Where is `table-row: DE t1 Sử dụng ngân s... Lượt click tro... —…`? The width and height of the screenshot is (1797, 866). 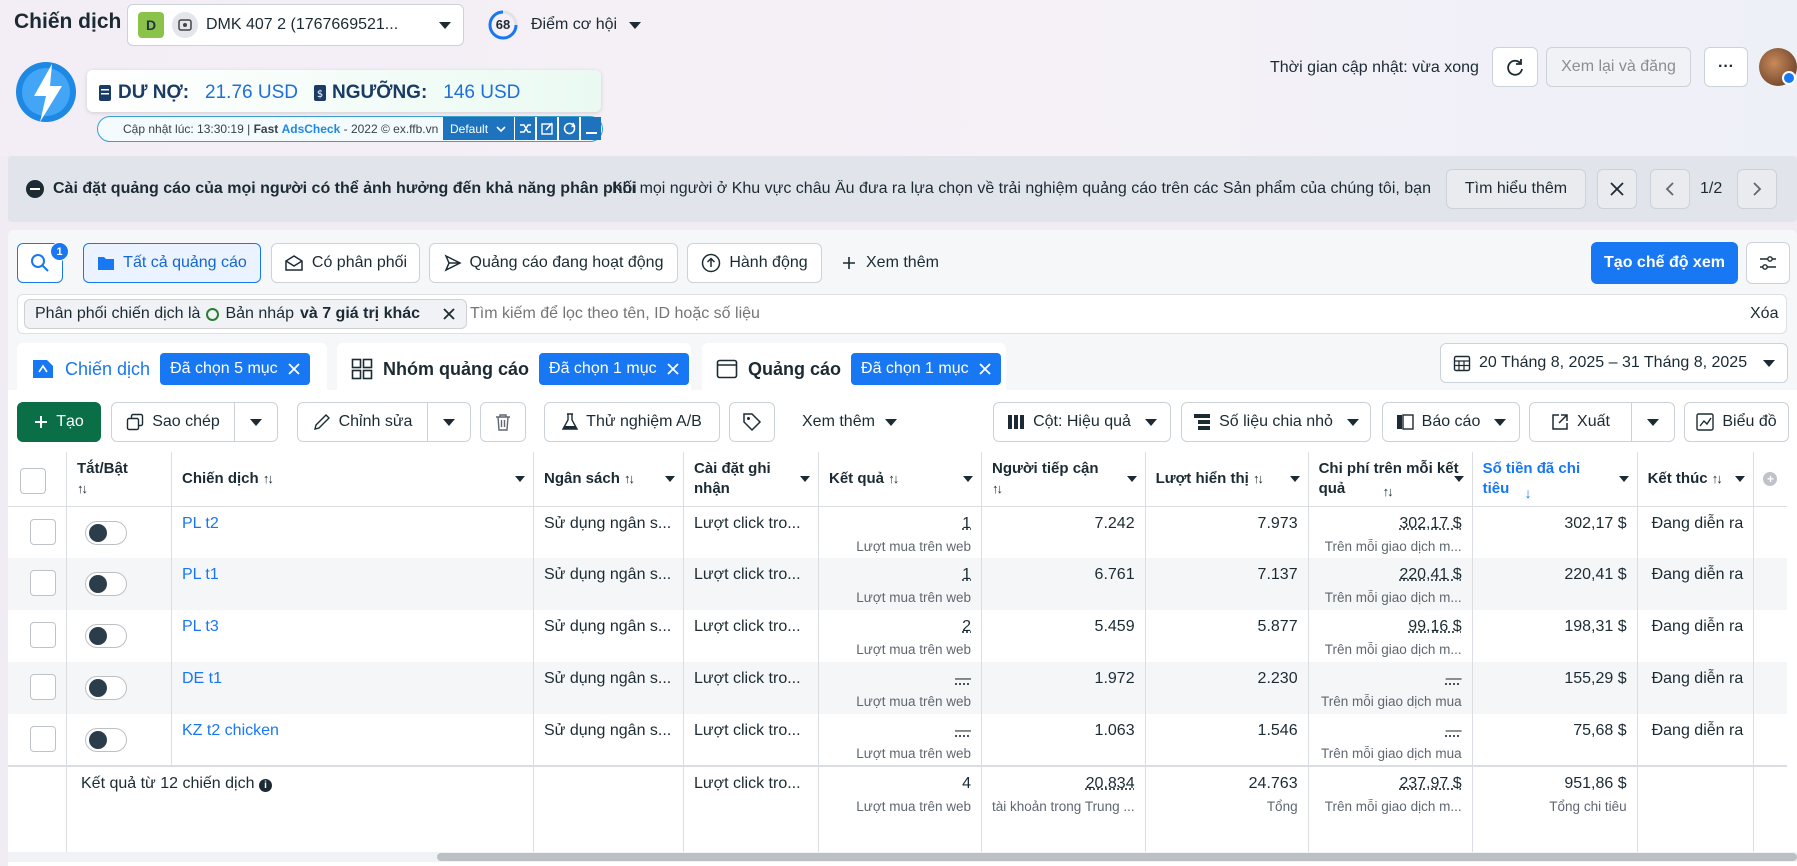
table-row: DE t1 Sử dụng ngân s... Lượt click tro... —… is located at coordinates (897, 688).